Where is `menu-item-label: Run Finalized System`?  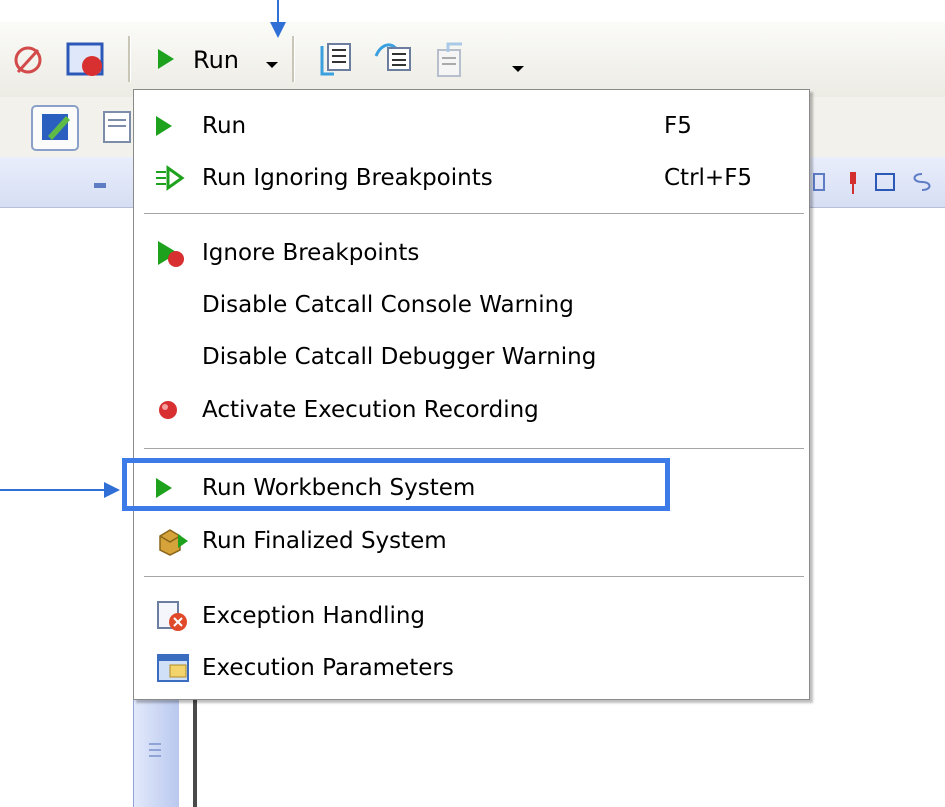
menu-item-label: Run Finalized System is located at coordinates (324, 541).